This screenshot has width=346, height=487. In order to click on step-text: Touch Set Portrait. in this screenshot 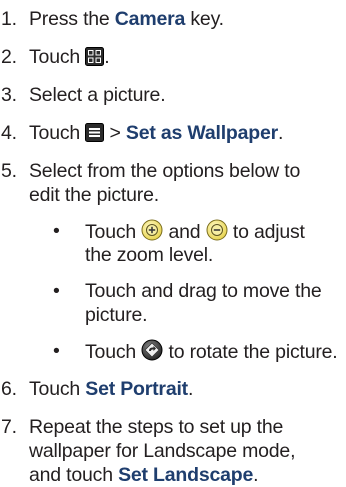, I will do `click(111, 389)`.